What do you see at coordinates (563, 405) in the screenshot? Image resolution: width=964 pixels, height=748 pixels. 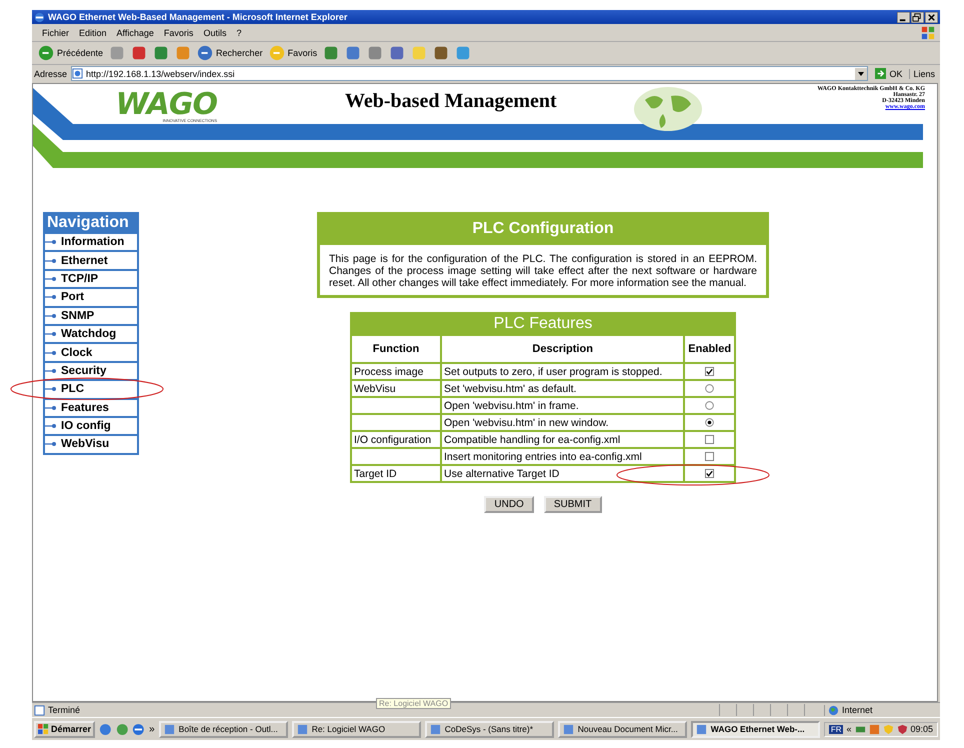 I see `table-cell: Open 'webvisu.htm' in frame.` at bounding box center [563, 405].